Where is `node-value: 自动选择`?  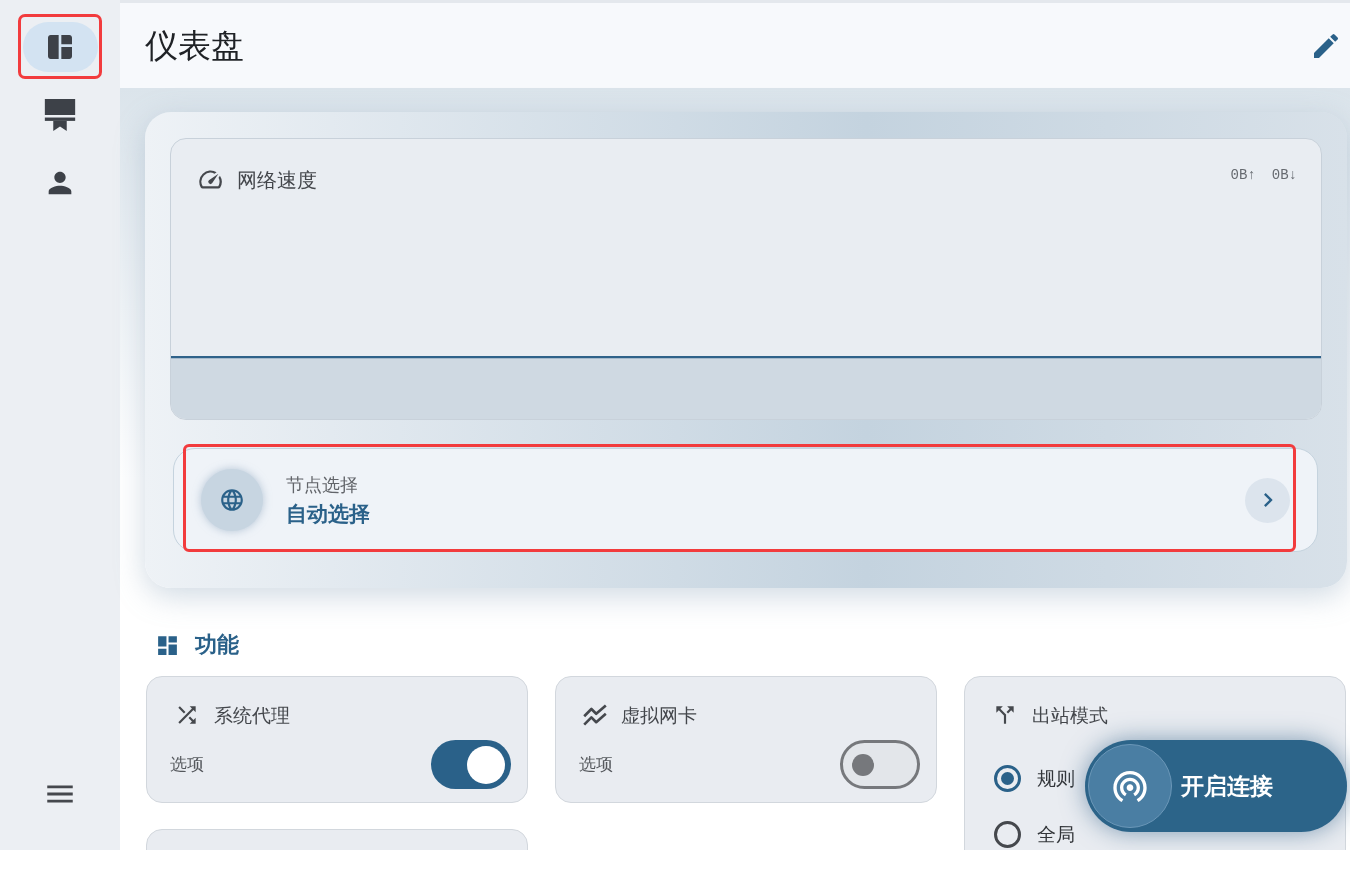
node-value: 自动选择 is located at coordinates (328, 513).